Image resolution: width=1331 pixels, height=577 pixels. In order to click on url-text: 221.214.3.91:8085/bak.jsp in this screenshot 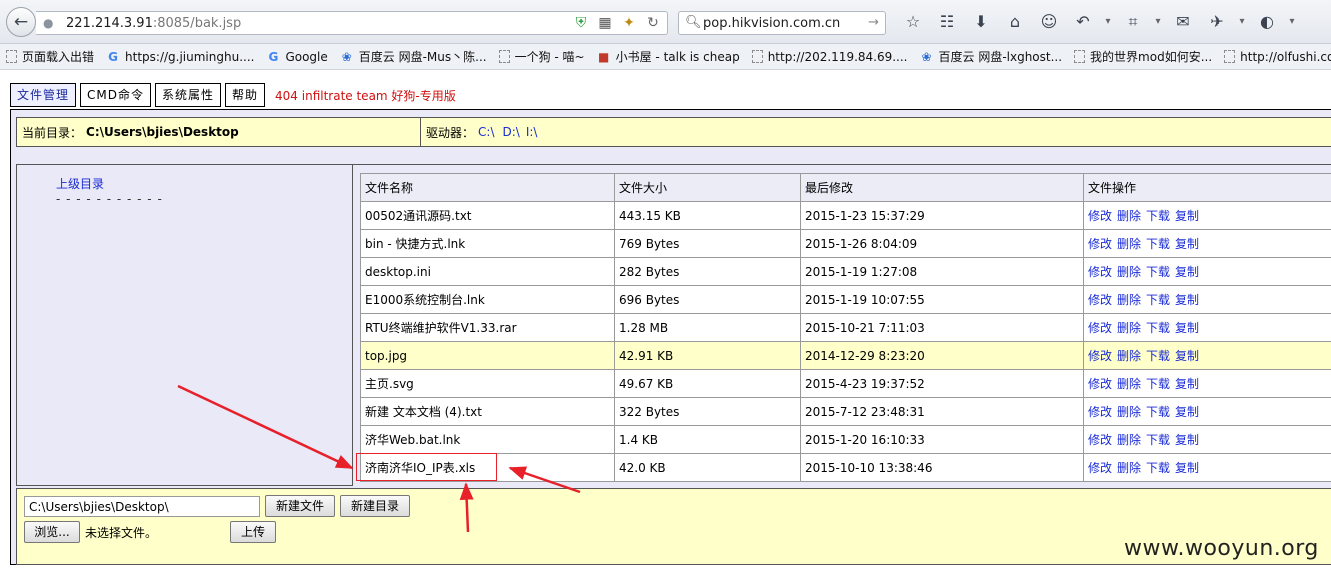, I will do `click(153, 23)`.